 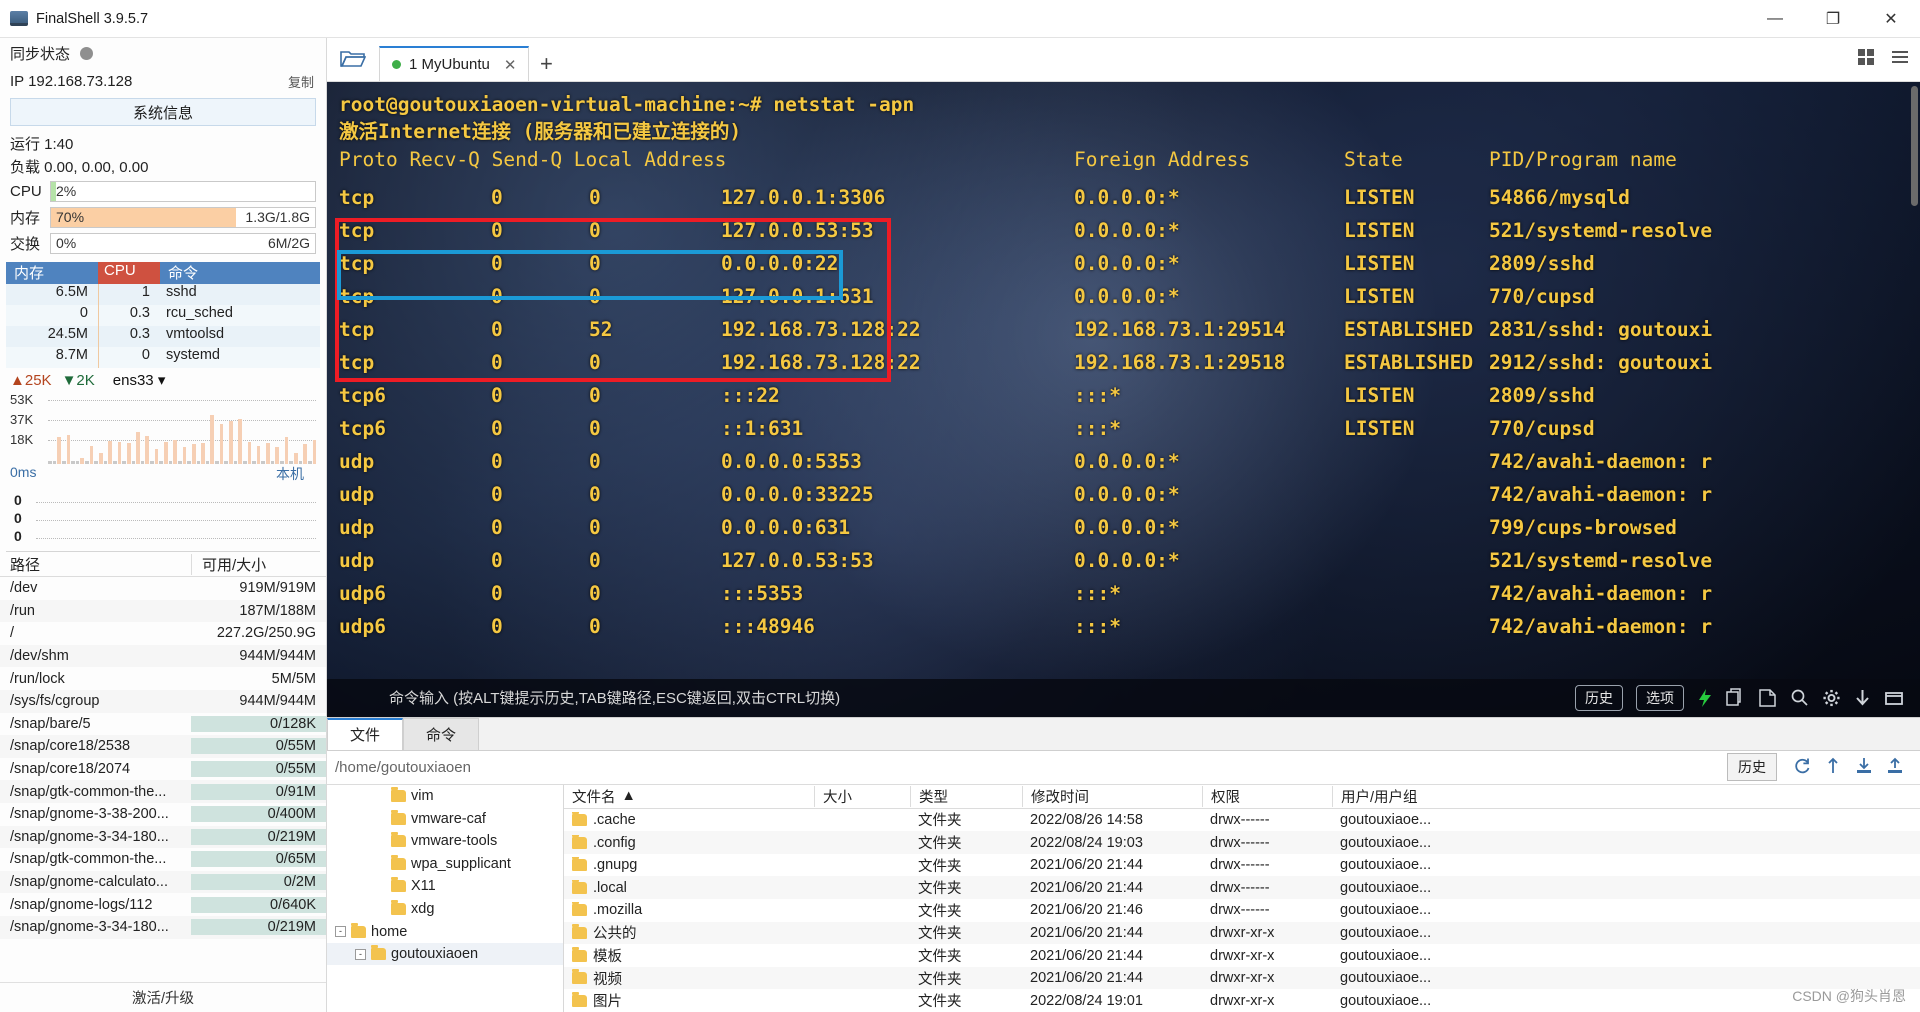 What do you see at coordinates (689, 978) in the screenshot?
I see `file-name-cell: 视频` at bounding box center [689, 978].